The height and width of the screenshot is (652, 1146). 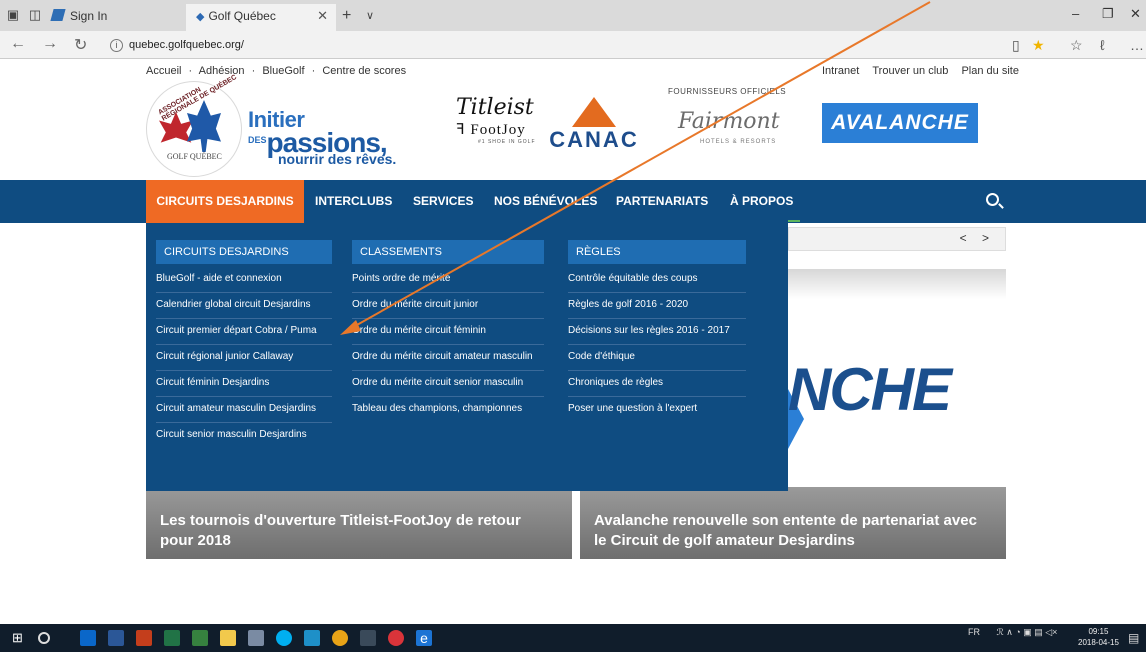 I want to click on tab-actions-icon: ▣, so click(x=13, y=15).